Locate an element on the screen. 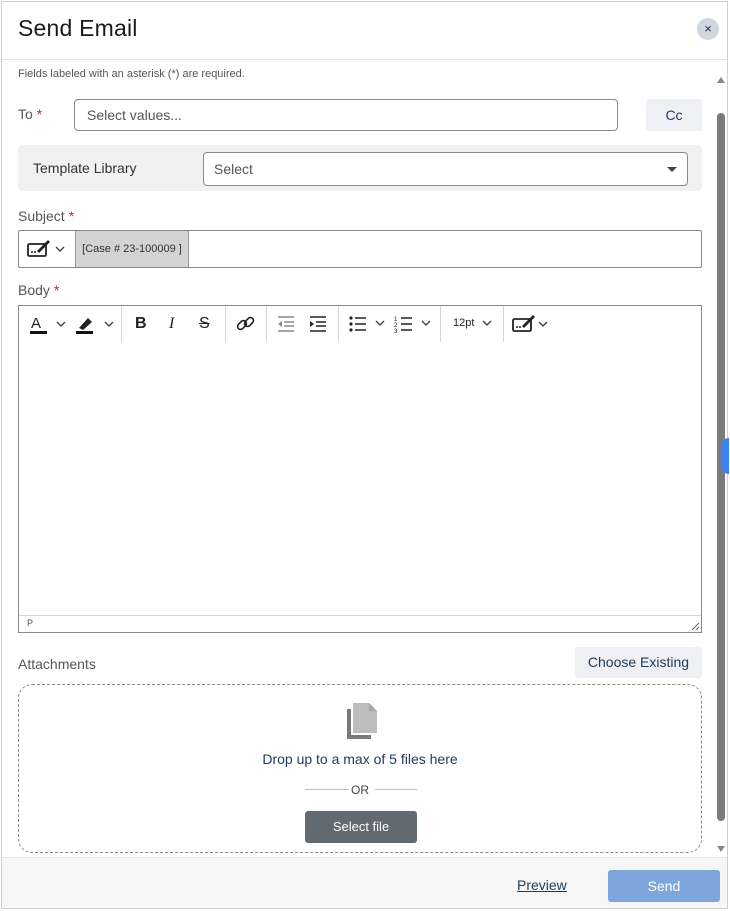  toolbar-group-indent is located at coordinates (302, 324).